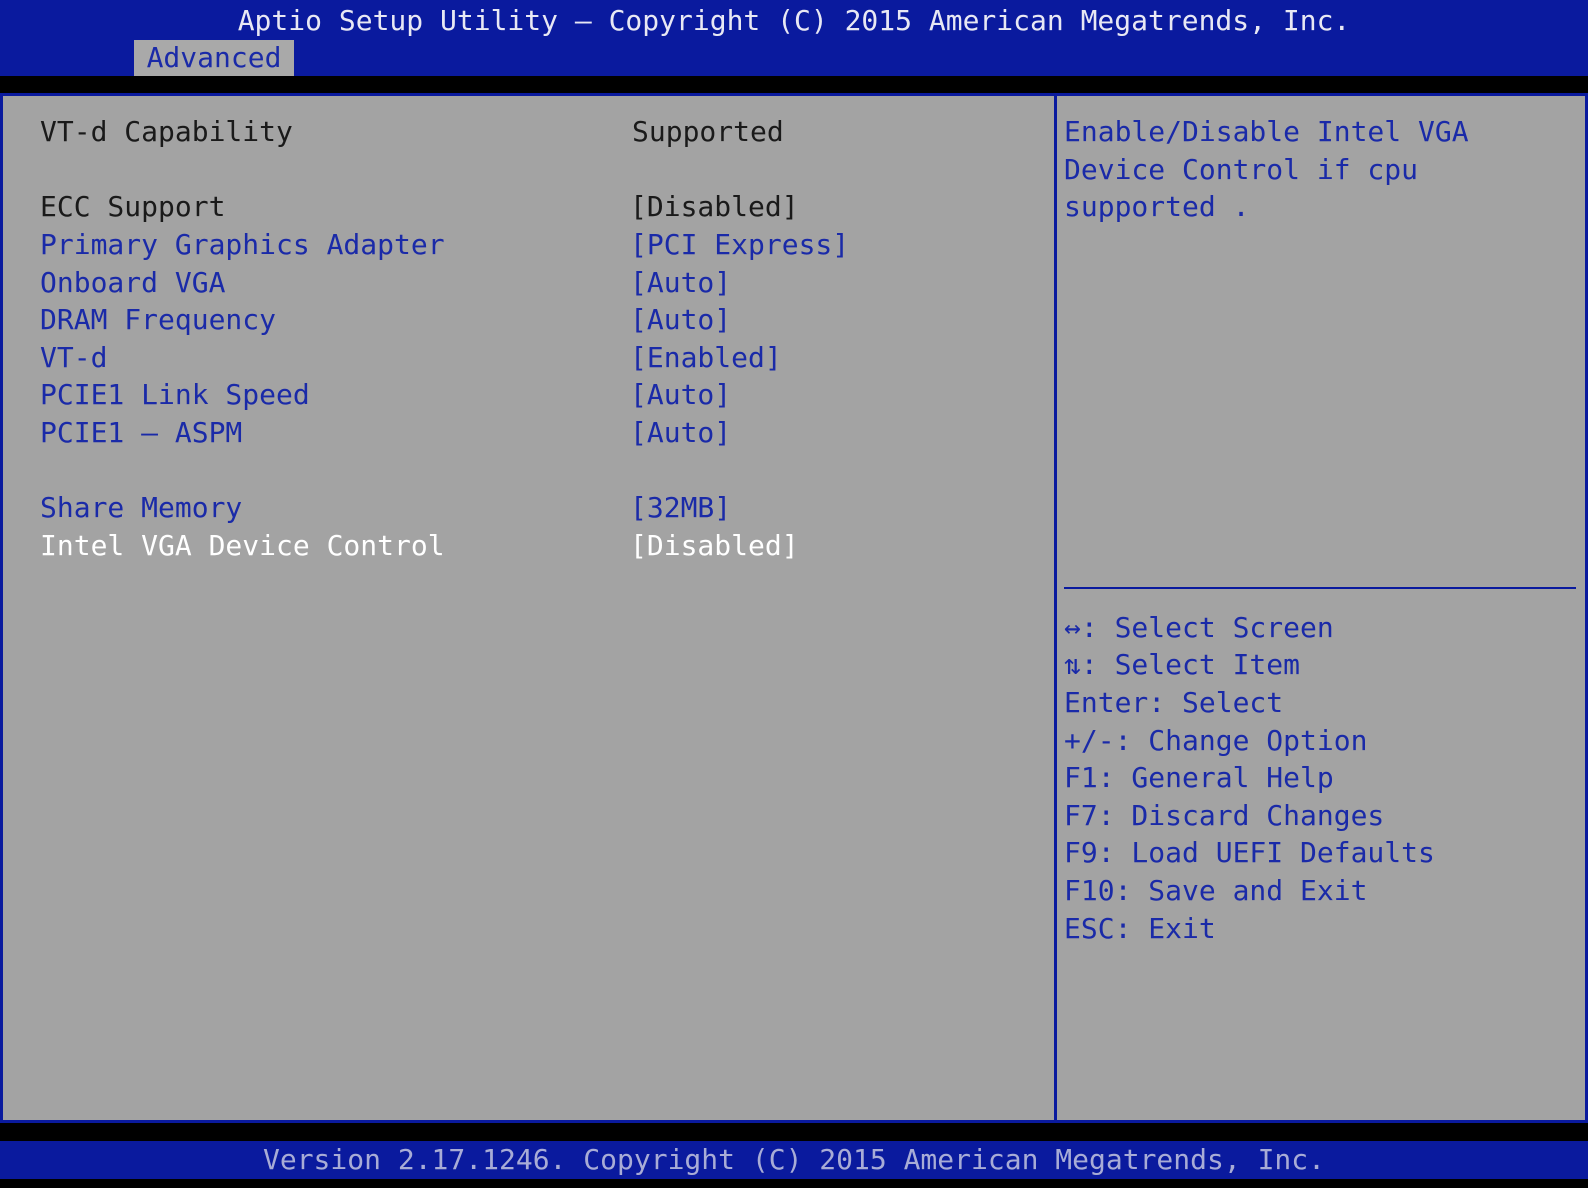 Image resolution: width=1588 pixels, height=1188 pixels. I want to click on setting-value: Supported, so click(708, 131).